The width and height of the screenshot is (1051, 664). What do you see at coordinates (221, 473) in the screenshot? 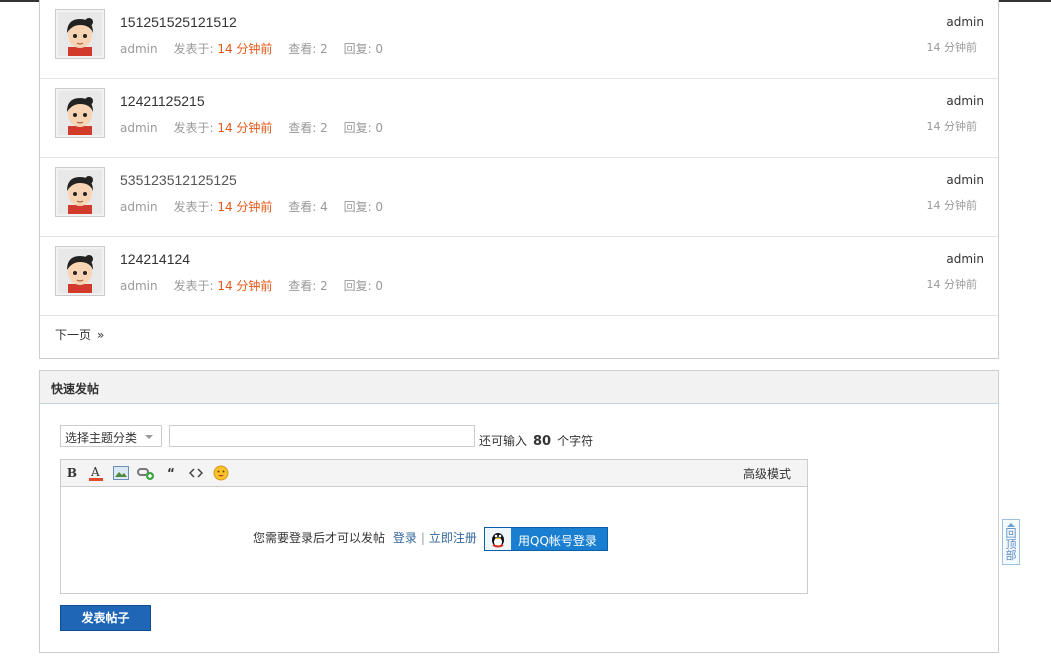
I see `smiley-icon` at bounding box center [221, 473].